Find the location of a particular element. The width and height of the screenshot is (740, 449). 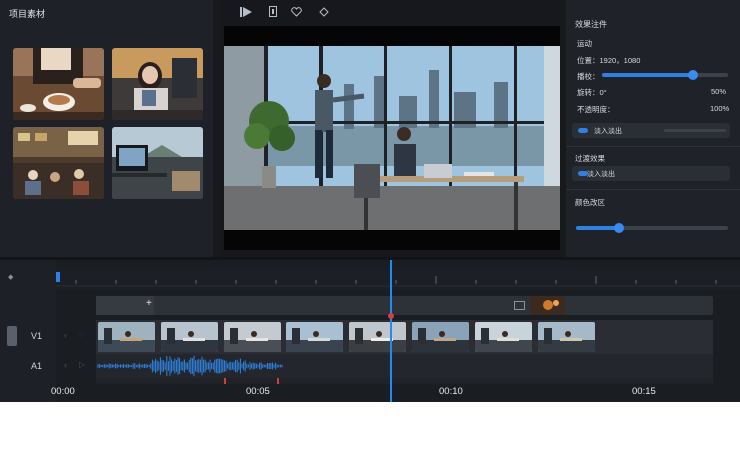

timecode-15: 00:15 is located at coordinates (644, 391).